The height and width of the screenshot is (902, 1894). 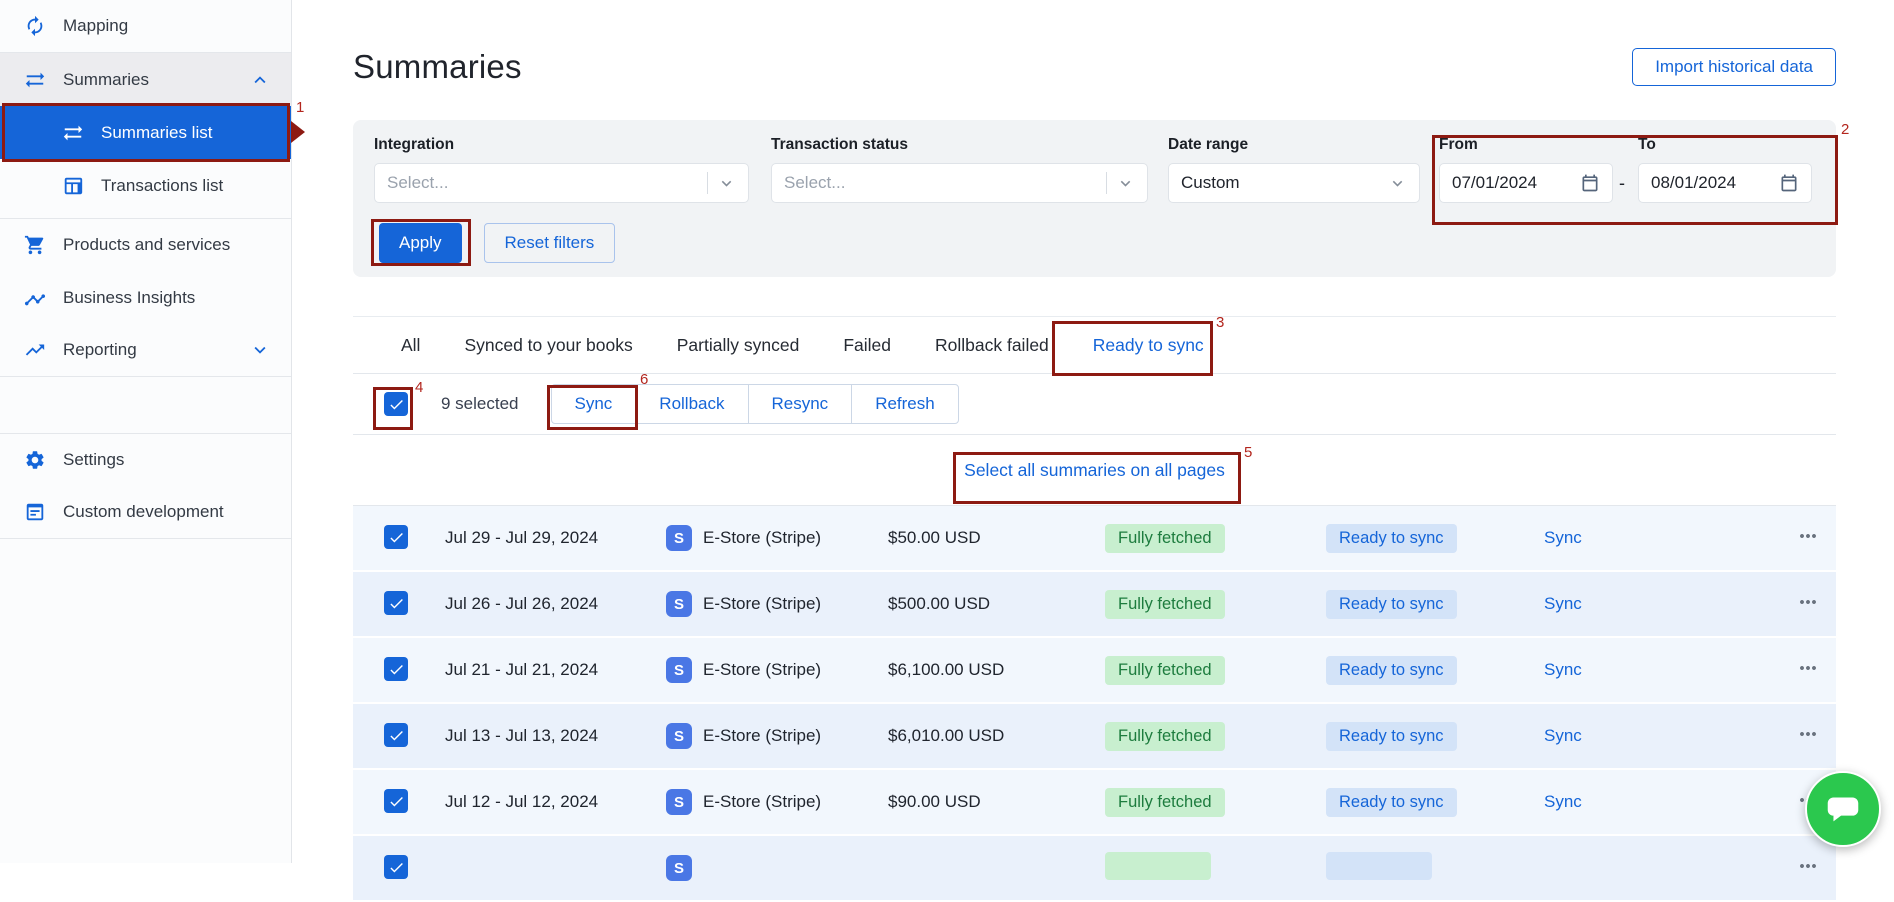 I want to click on sidebar-item-reporting: Reporting, so click(x=145, y=350).